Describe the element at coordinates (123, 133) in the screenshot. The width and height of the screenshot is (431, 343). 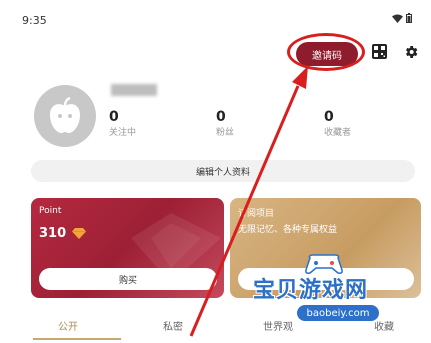
I see `stat-following-label: 关注中` at that location.